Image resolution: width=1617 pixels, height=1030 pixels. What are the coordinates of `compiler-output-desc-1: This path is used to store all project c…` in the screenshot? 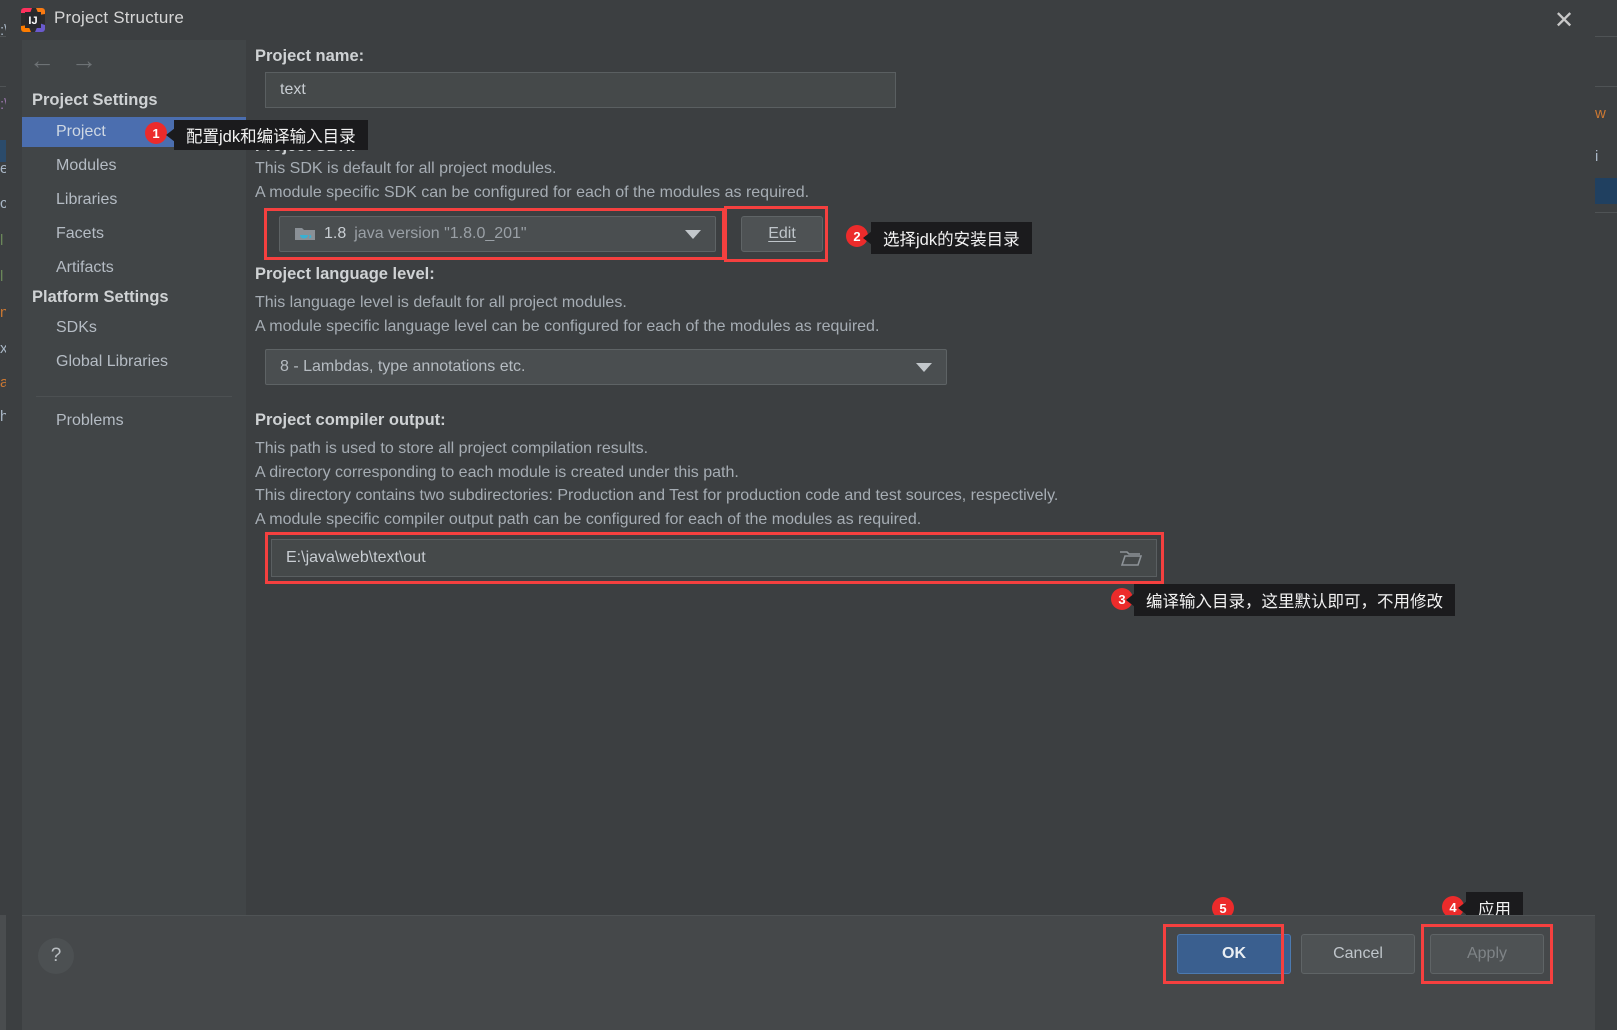 It's located at (452, 448).